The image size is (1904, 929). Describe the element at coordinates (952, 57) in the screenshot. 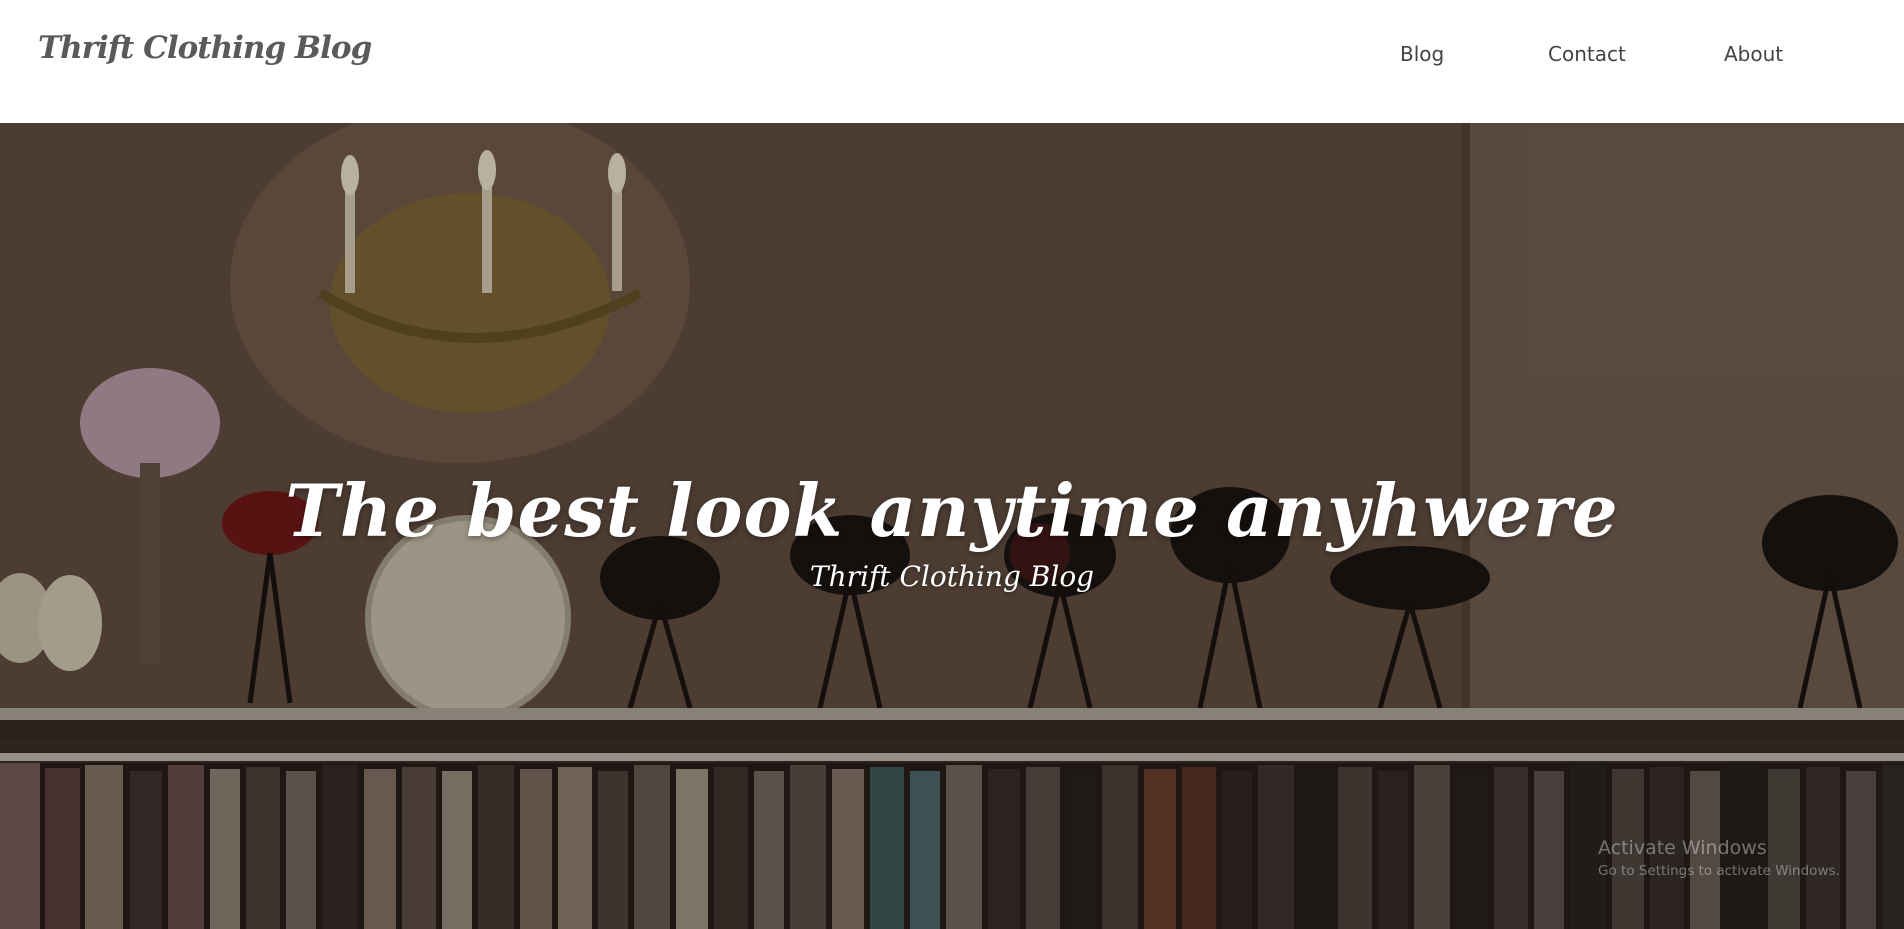

I see `main-nav: Blog Contact About` at that location.